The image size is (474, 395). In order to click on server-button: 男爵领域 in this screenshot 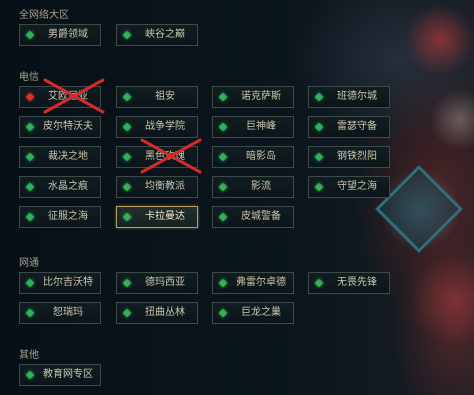, I will do `click(60, 35)`.